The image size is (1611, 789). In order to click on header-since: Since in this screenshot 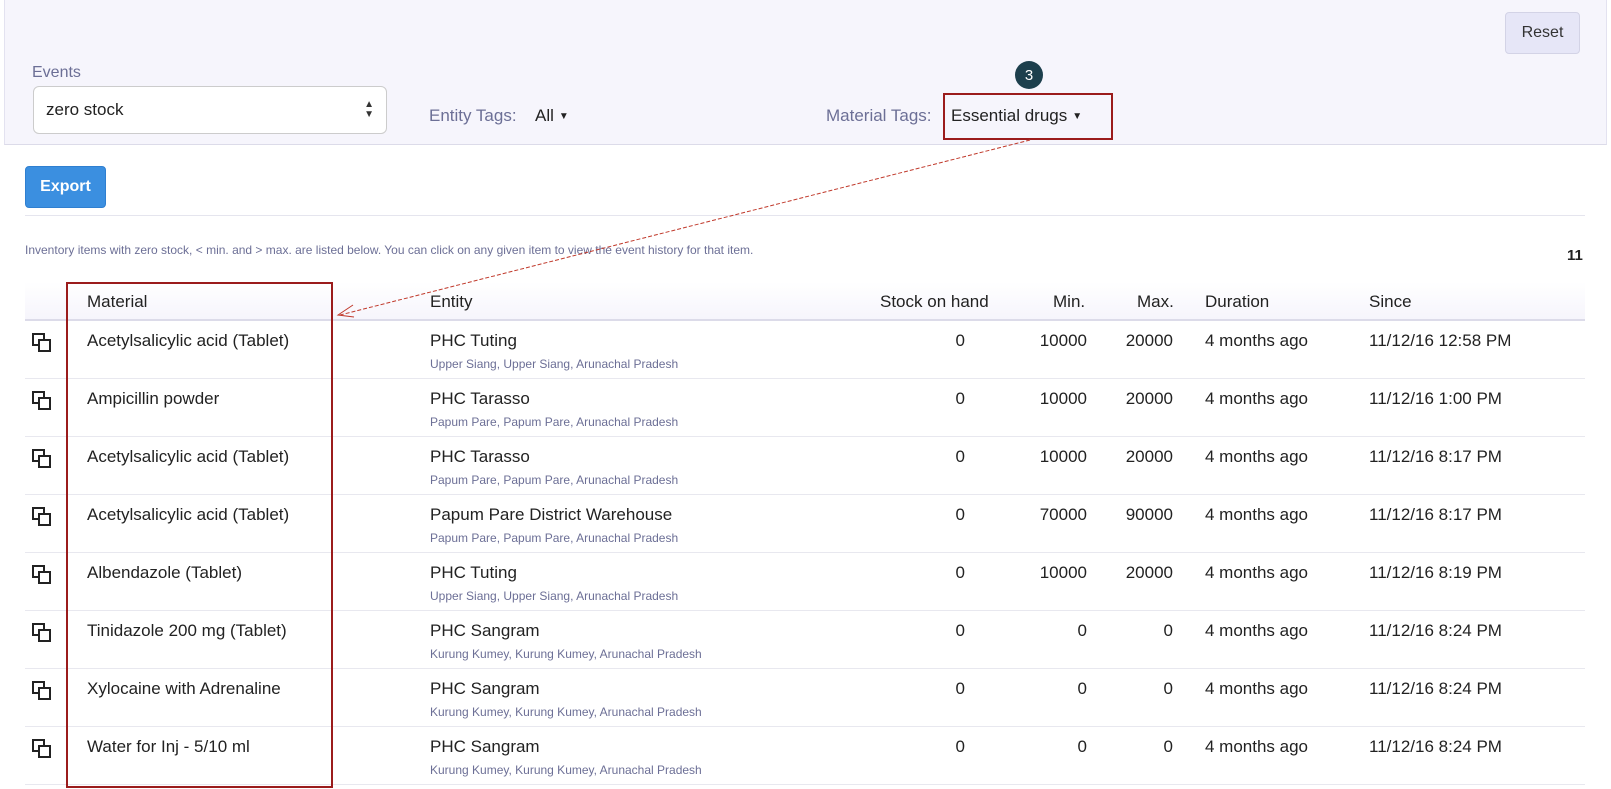, I will do `click(1390, 302)`.